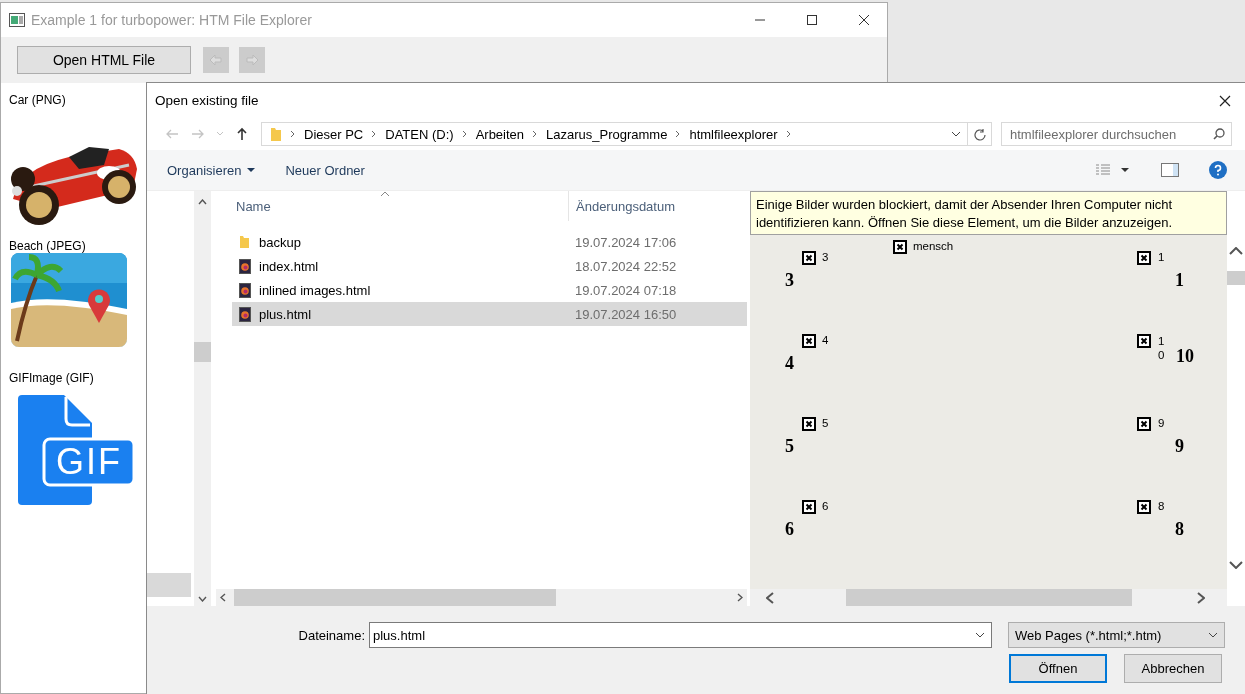  What do you see at coordinates (52, 378) in the screenshot?
I see `image-caption: GIFImage (GIF)` at bounding box center [52, 378].